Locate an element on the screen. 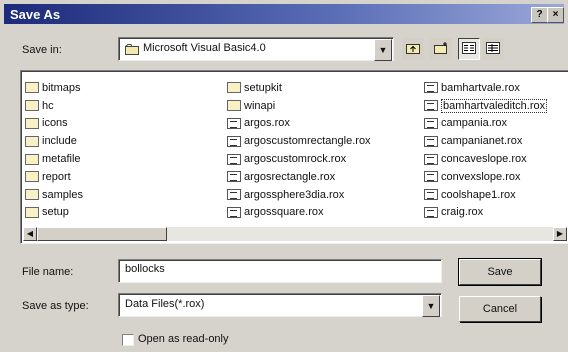 Image resolution: width=568 pixels, height=352 pixels. up-folder-button is located at coordinates (413, 49).